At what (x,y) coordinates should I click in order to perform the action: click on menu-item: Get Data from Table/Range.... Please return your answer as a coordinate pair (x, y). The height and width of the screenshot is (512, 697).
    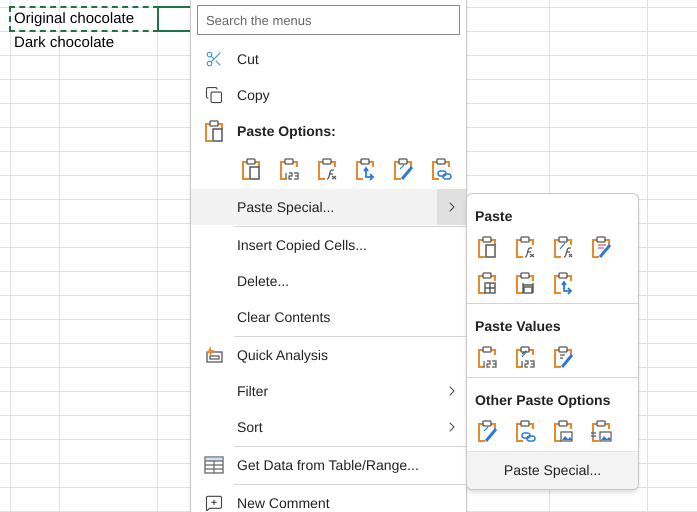
    Looking at the image, I should click on (328, 465).